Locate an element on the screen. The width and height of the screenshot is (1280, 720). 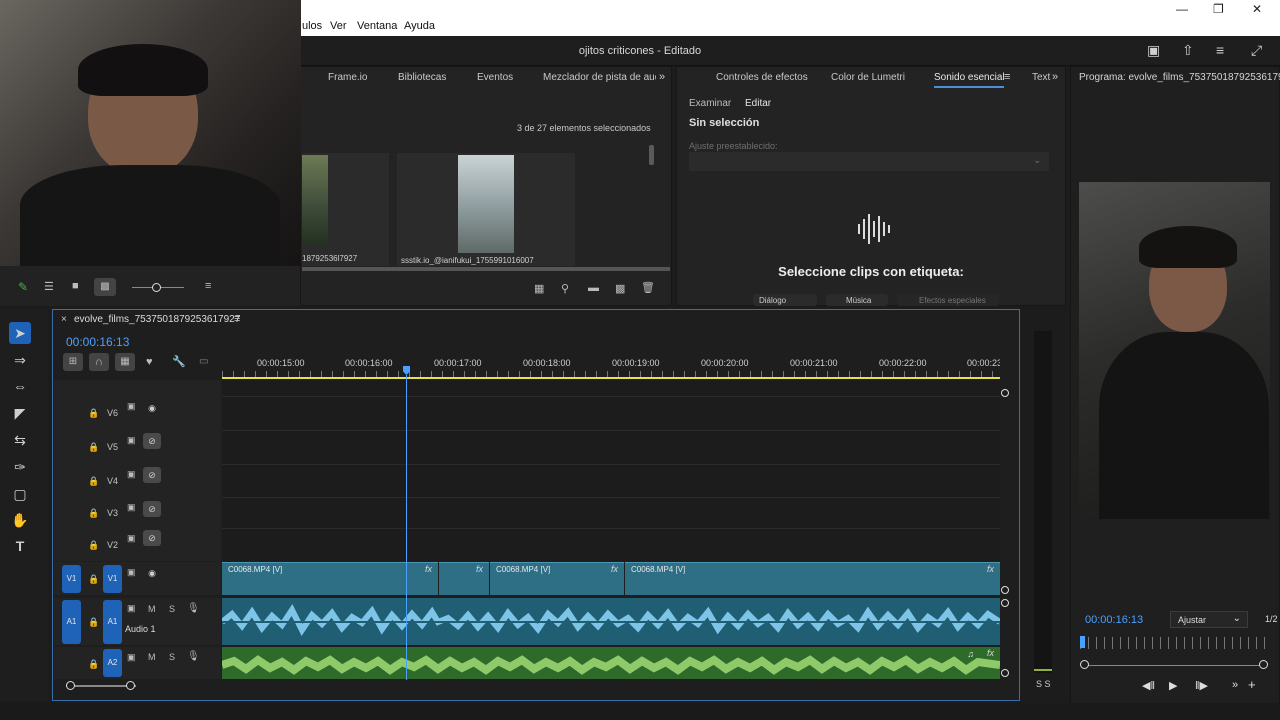
selection-tool-icon: ➤ is located at coordinates (20, 333).